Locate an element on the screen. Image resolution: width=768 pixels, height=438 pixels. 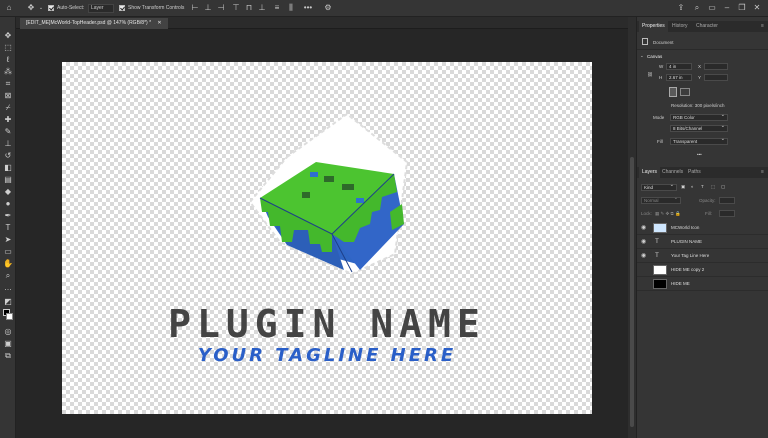
pen-tool-icon: ✒ is located at coordinates (8, 216).